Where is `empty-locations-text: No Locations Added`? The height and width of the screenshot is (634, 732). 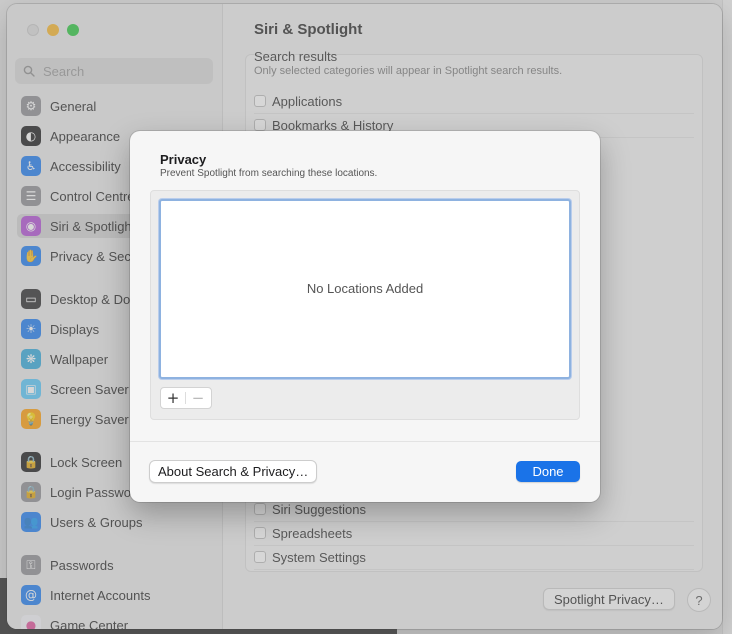 empty-locations-text: No Locations Added is located at coordinates (365, 288).